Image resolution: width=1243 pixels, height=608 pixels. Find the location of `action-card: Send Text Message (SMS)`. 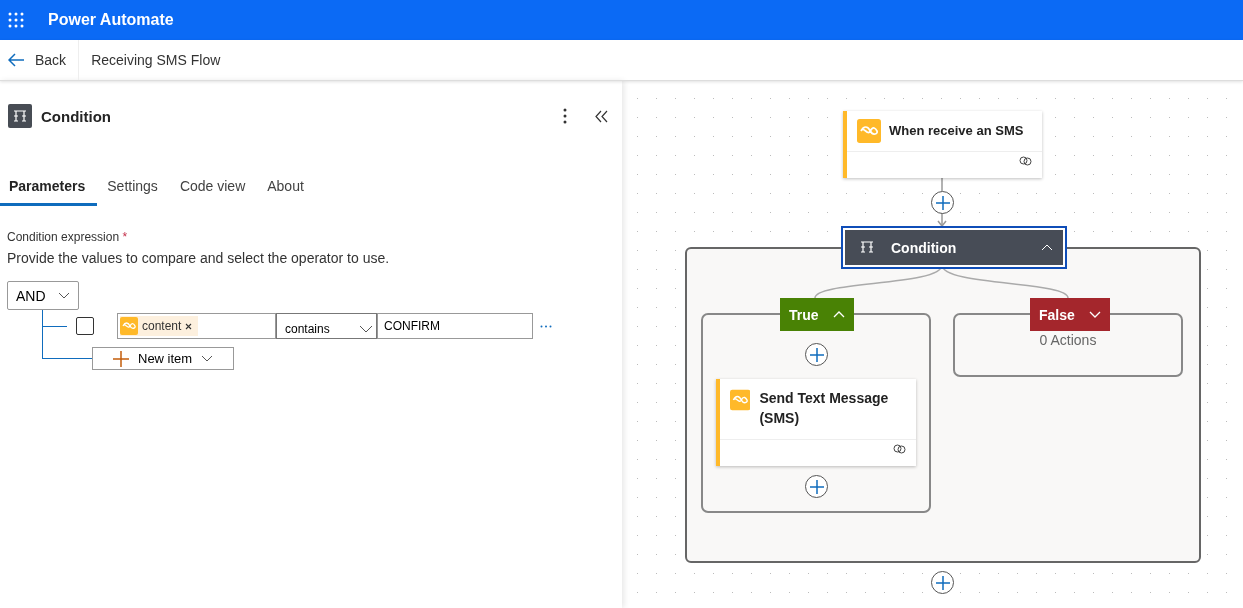

action-card: Send Text Message (SMS) is located at coordinates (816, 422).